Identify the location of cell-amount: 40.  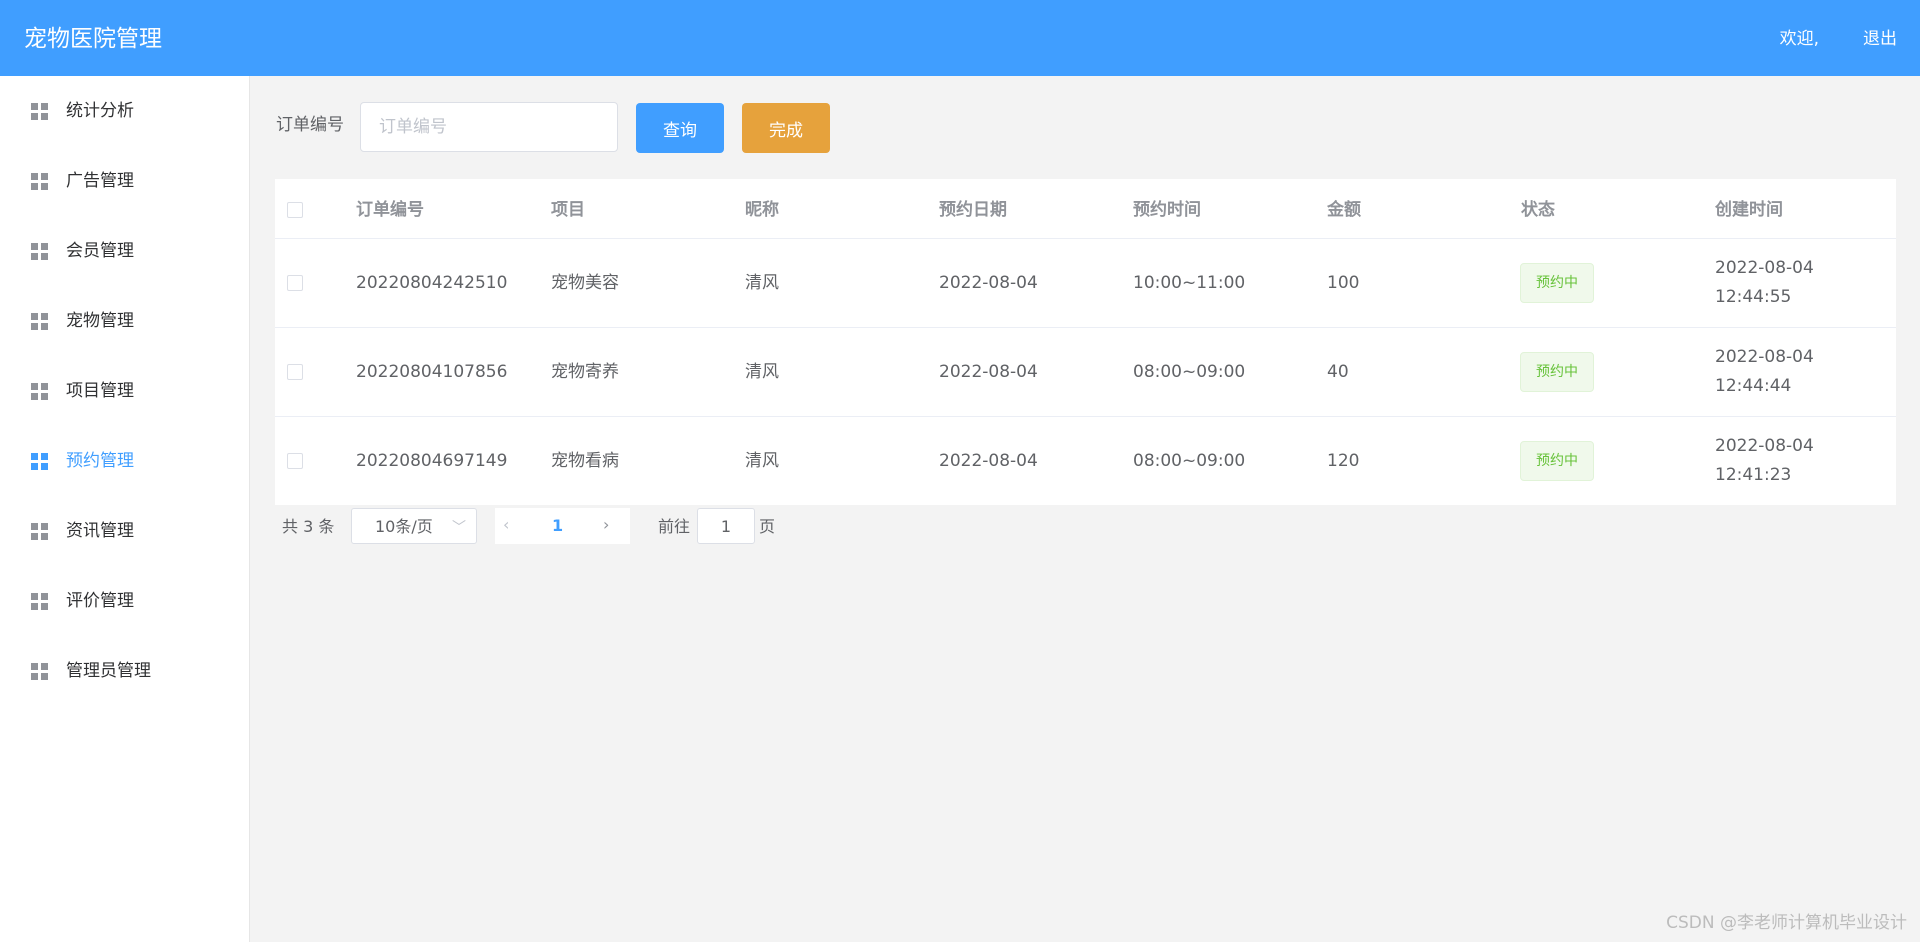
(1338, 372).